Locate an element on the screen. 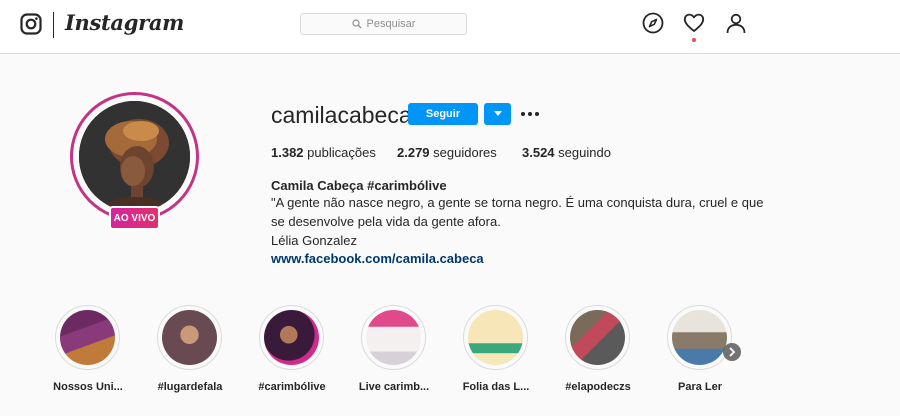  posts-count-value: 1.382 is located at coordinates (287, 152).